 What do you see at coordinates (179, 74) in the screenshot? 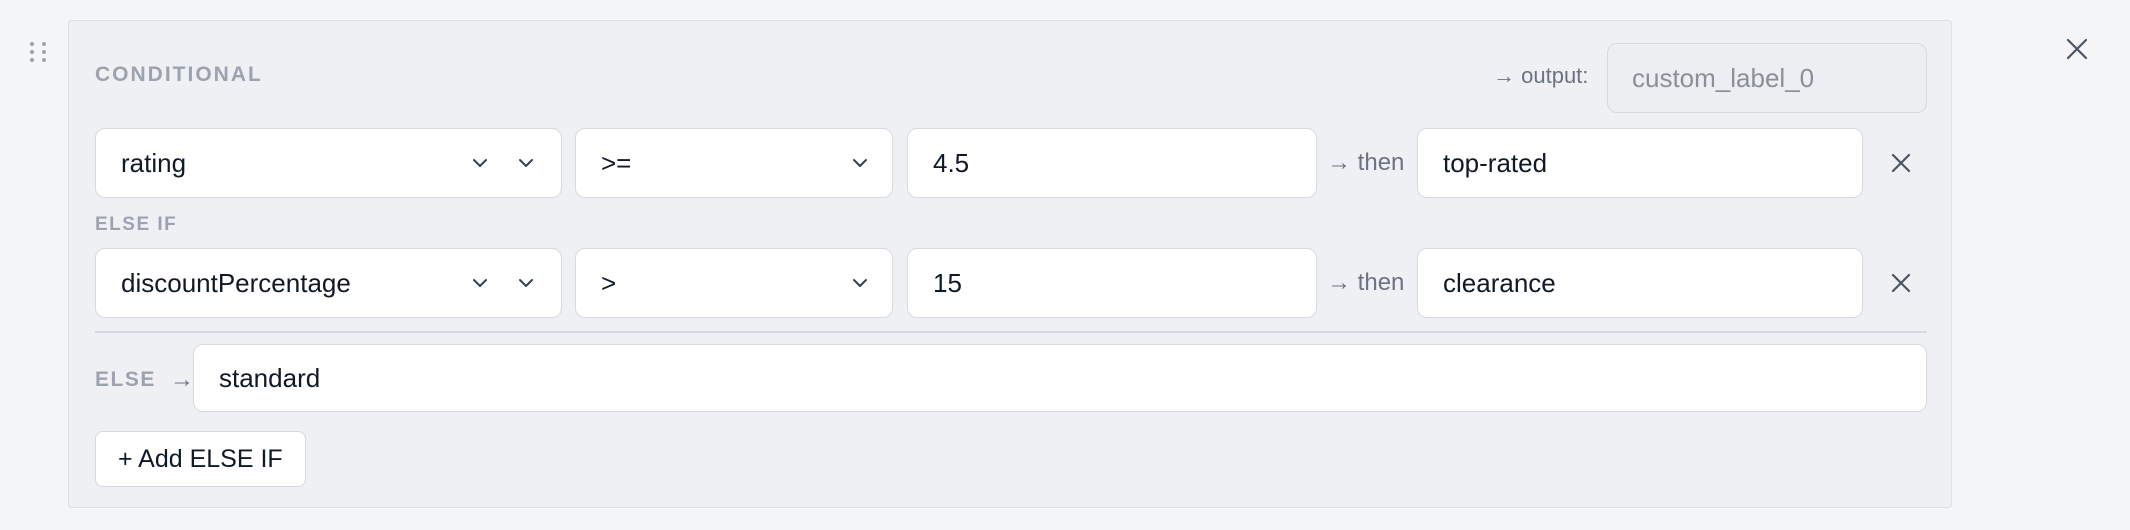
I see `block-title: CONDITIONAL` at bounding box center [179, 74].